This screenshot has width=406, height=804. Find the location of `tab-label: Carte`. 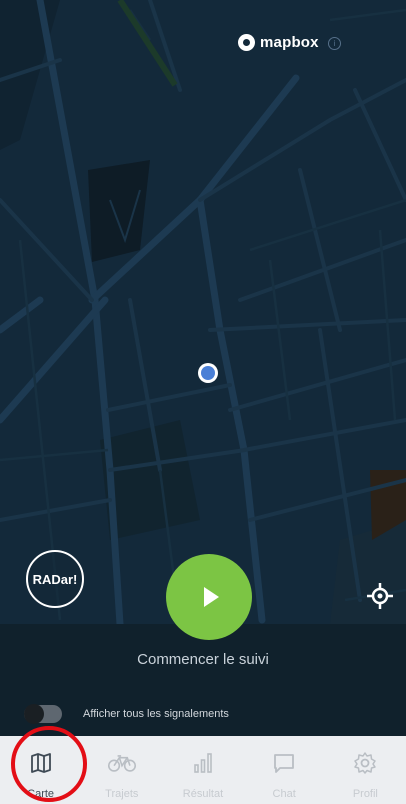

tab-label: Carte is located at coordinates (41, 794).